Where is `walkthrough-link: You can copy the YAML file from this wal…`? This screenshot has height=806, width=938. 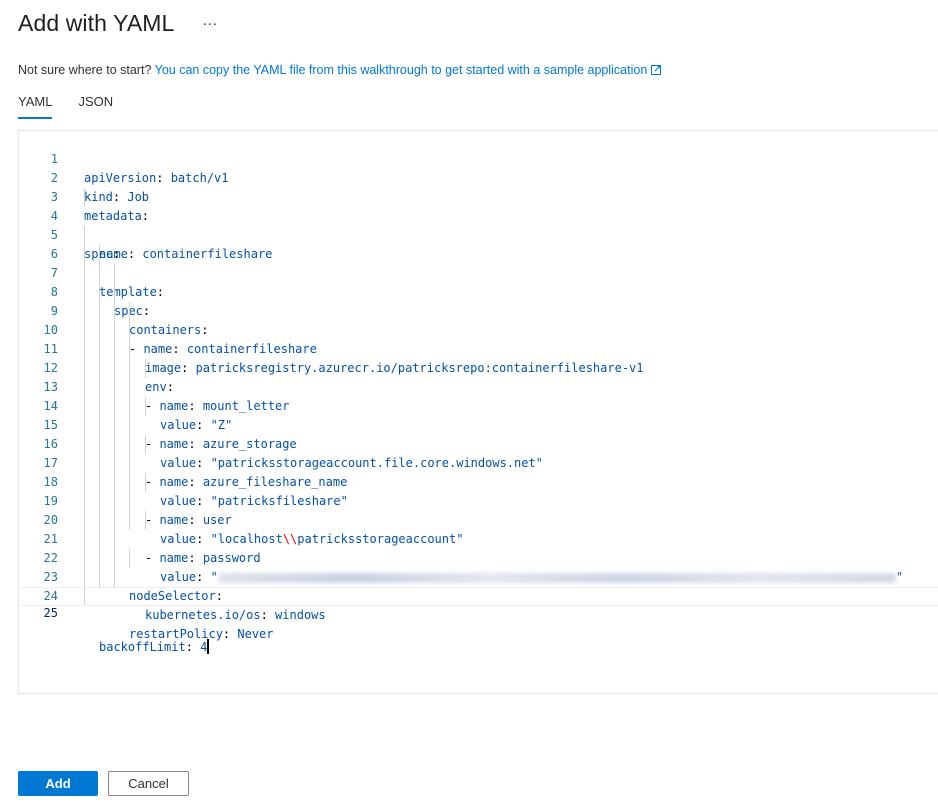 walkthrough-link: You can copy the YAML file from this wal… is located at coordinates (408, 70).